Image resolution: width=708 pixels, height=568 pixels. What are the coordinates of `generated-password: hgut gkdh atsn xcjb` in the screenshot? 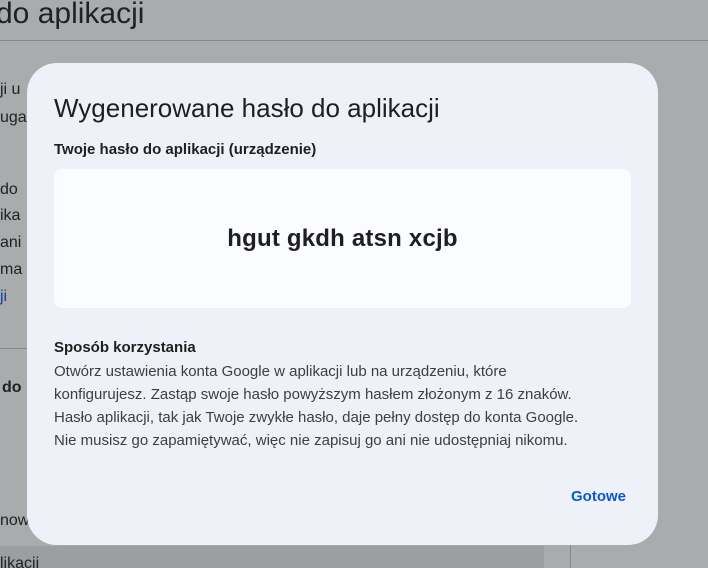 It's located at (342, 239).